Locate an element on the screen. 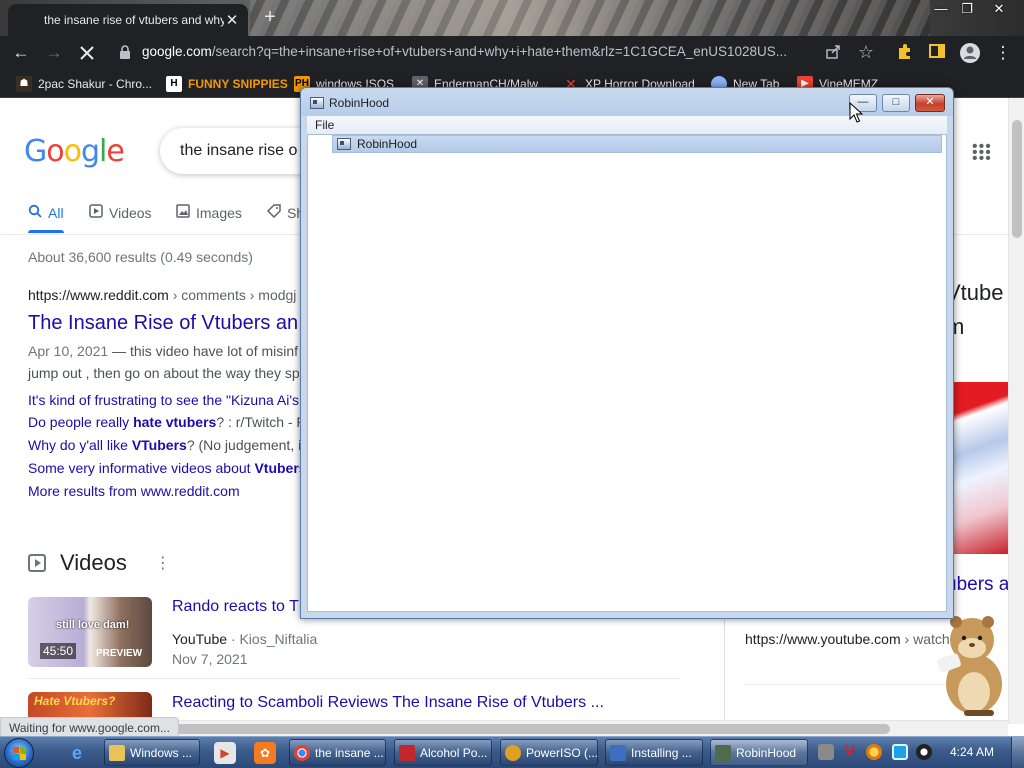  tab-shopping: Sh is located at coordinates (285, 212).